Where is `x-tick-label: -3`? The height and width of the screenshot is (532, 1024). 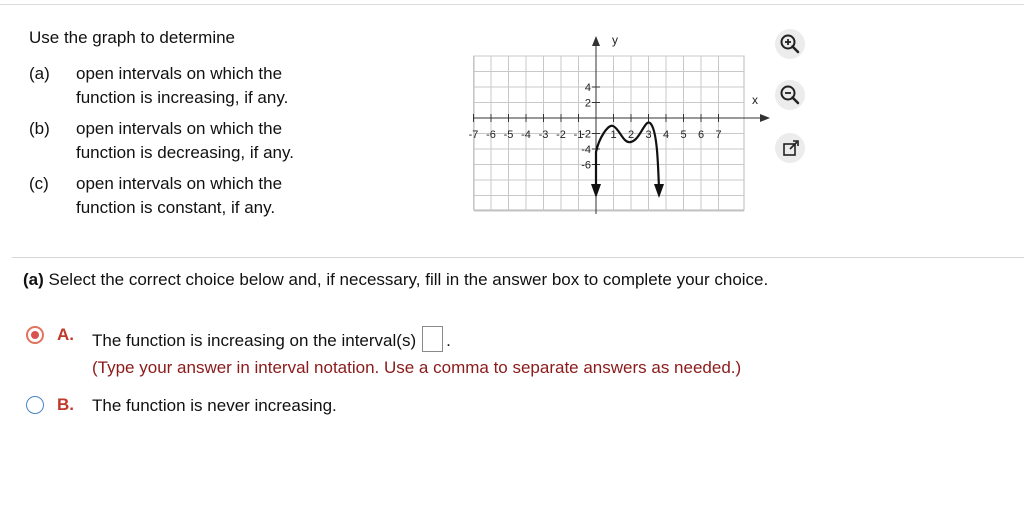
x-tick-label: -3 is located at coordinates (544, 135).